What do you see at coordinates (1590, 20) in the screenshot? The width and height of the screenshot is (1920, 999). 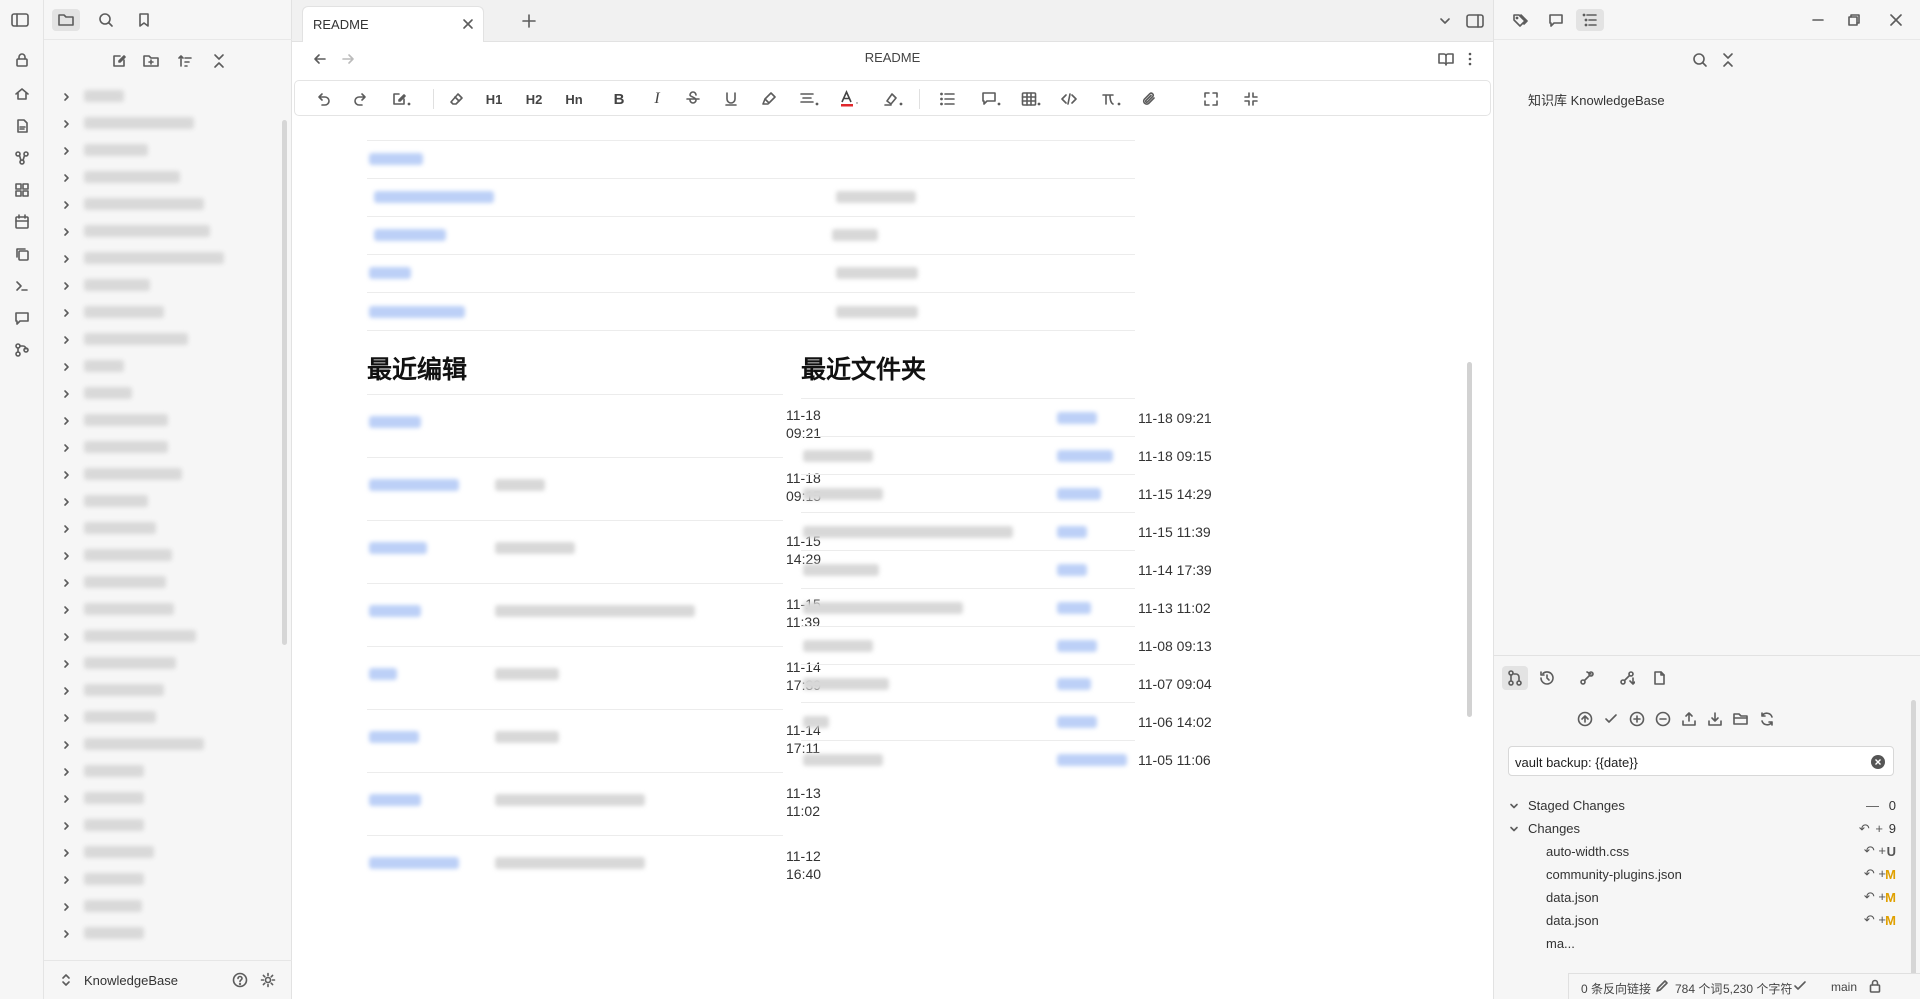 I see `outline-icon` at bounding box center [1590, 20].